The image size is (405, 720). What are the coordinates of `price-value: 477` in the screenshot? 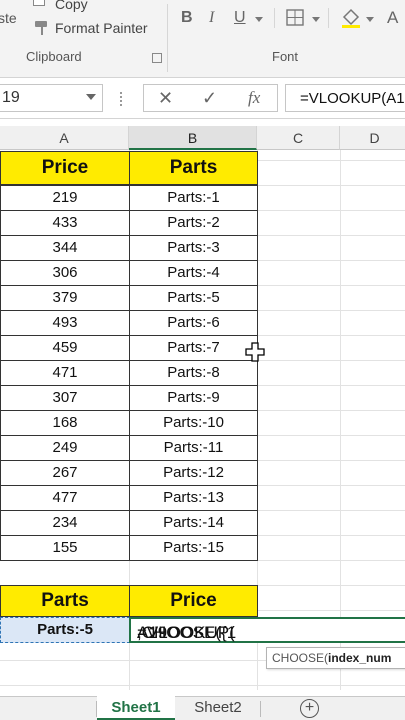 It's located at (65, 497).